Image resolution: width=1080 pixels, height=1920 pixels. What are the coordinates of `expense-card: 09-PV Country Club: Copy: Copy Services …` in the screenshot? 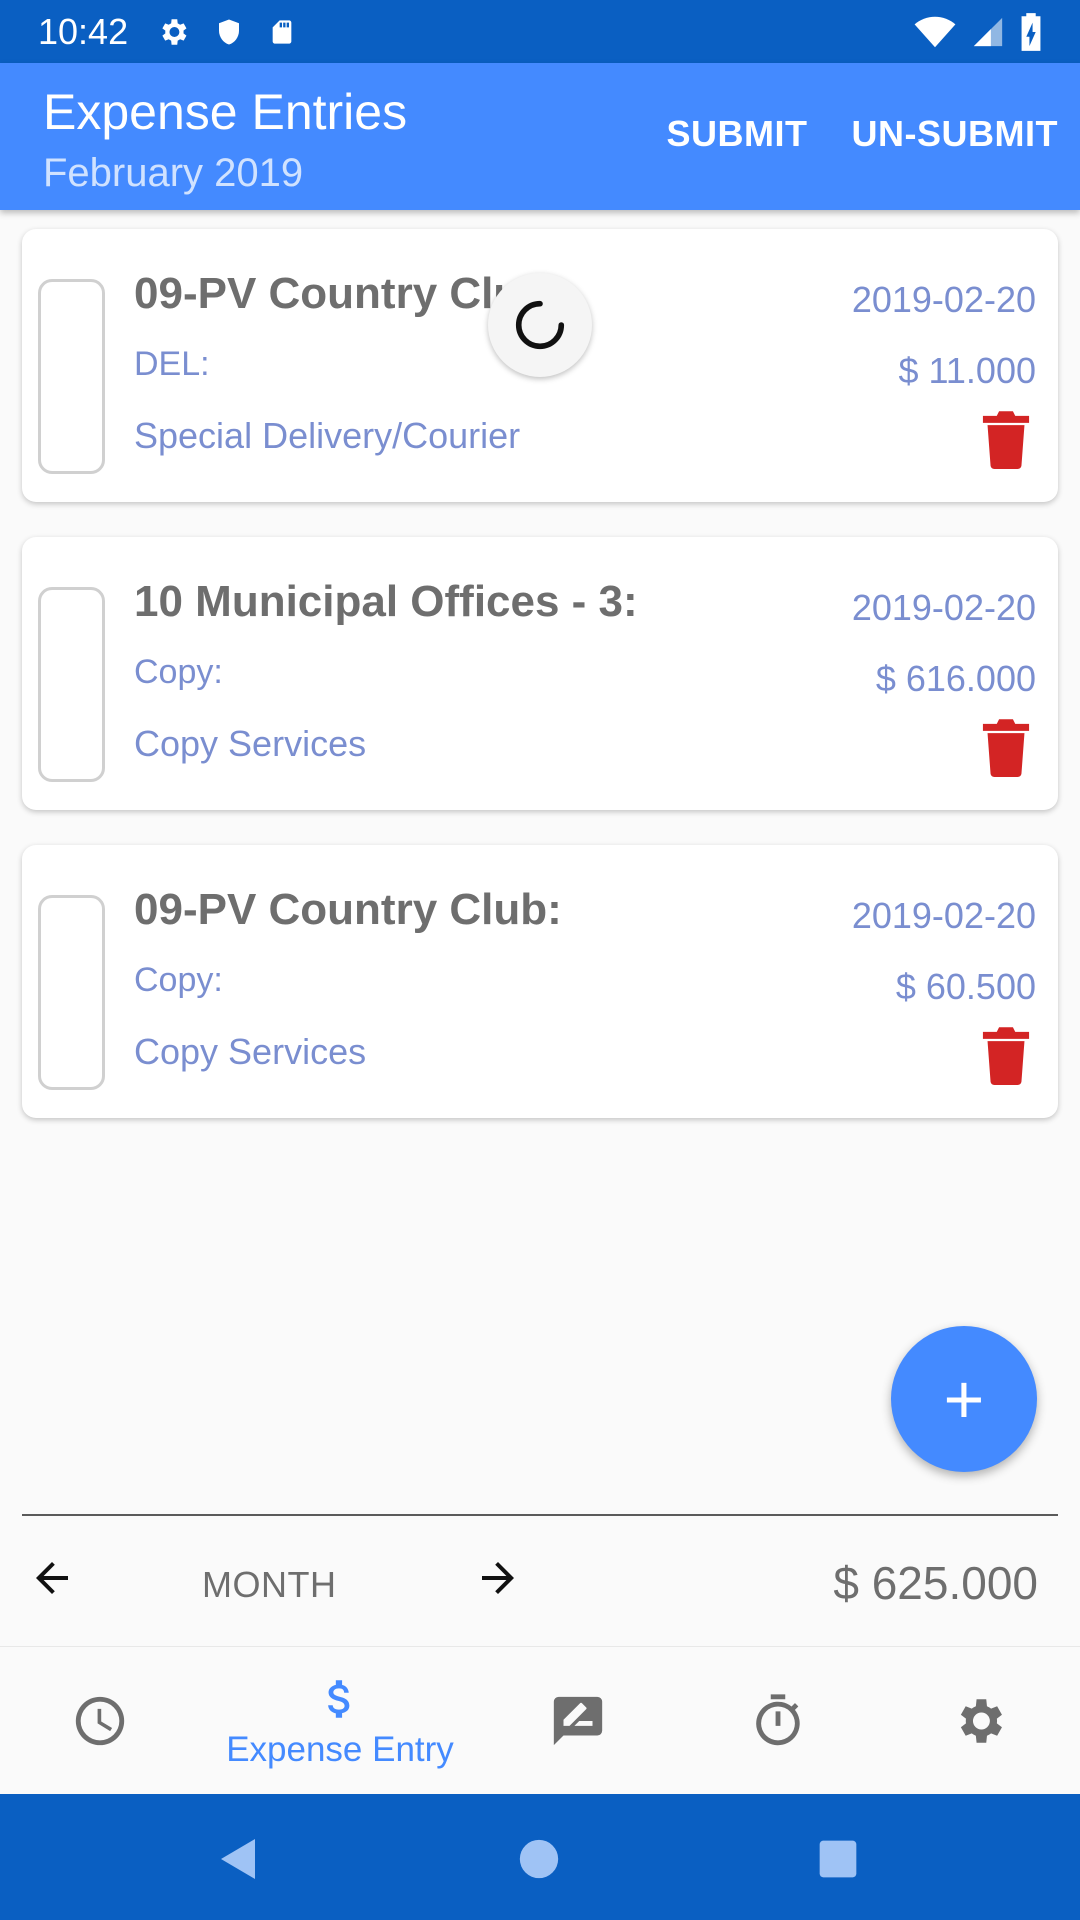 It's located at (540, 981).